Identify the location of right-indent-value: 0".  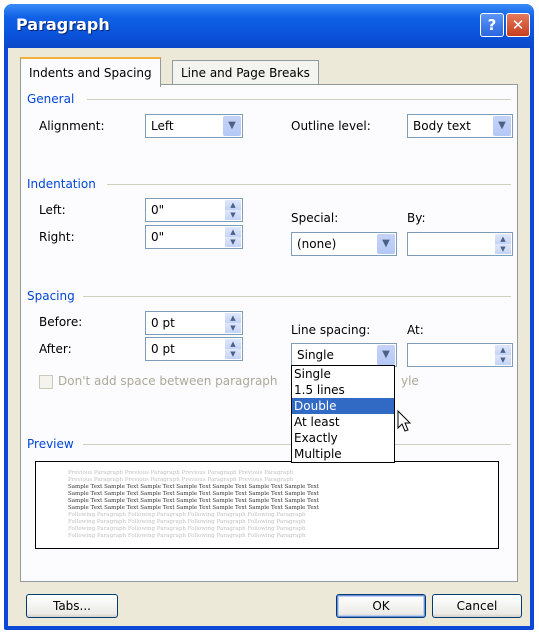
(158, 237).